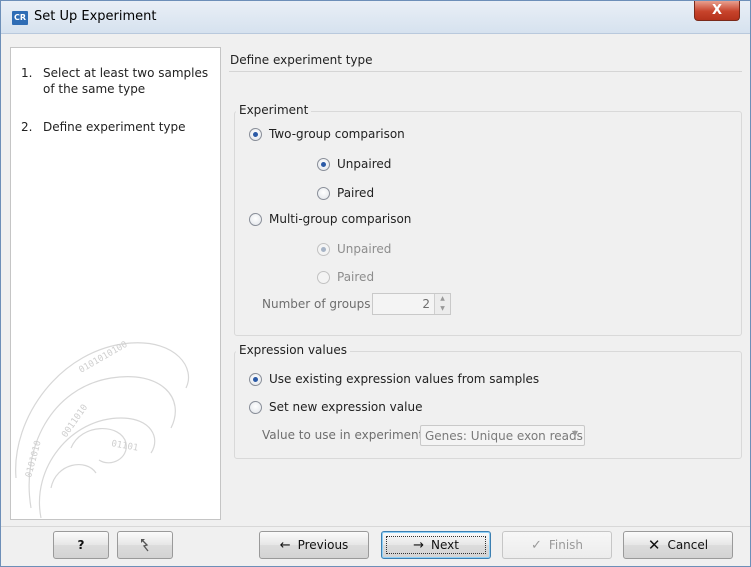 Image resolution: width=751 pixels, height=567 pixels. What do you see at coordinates (274, 110) in the screenshot?
I see `experiment-group-label: Experiment` at bounding box center [274, 110].